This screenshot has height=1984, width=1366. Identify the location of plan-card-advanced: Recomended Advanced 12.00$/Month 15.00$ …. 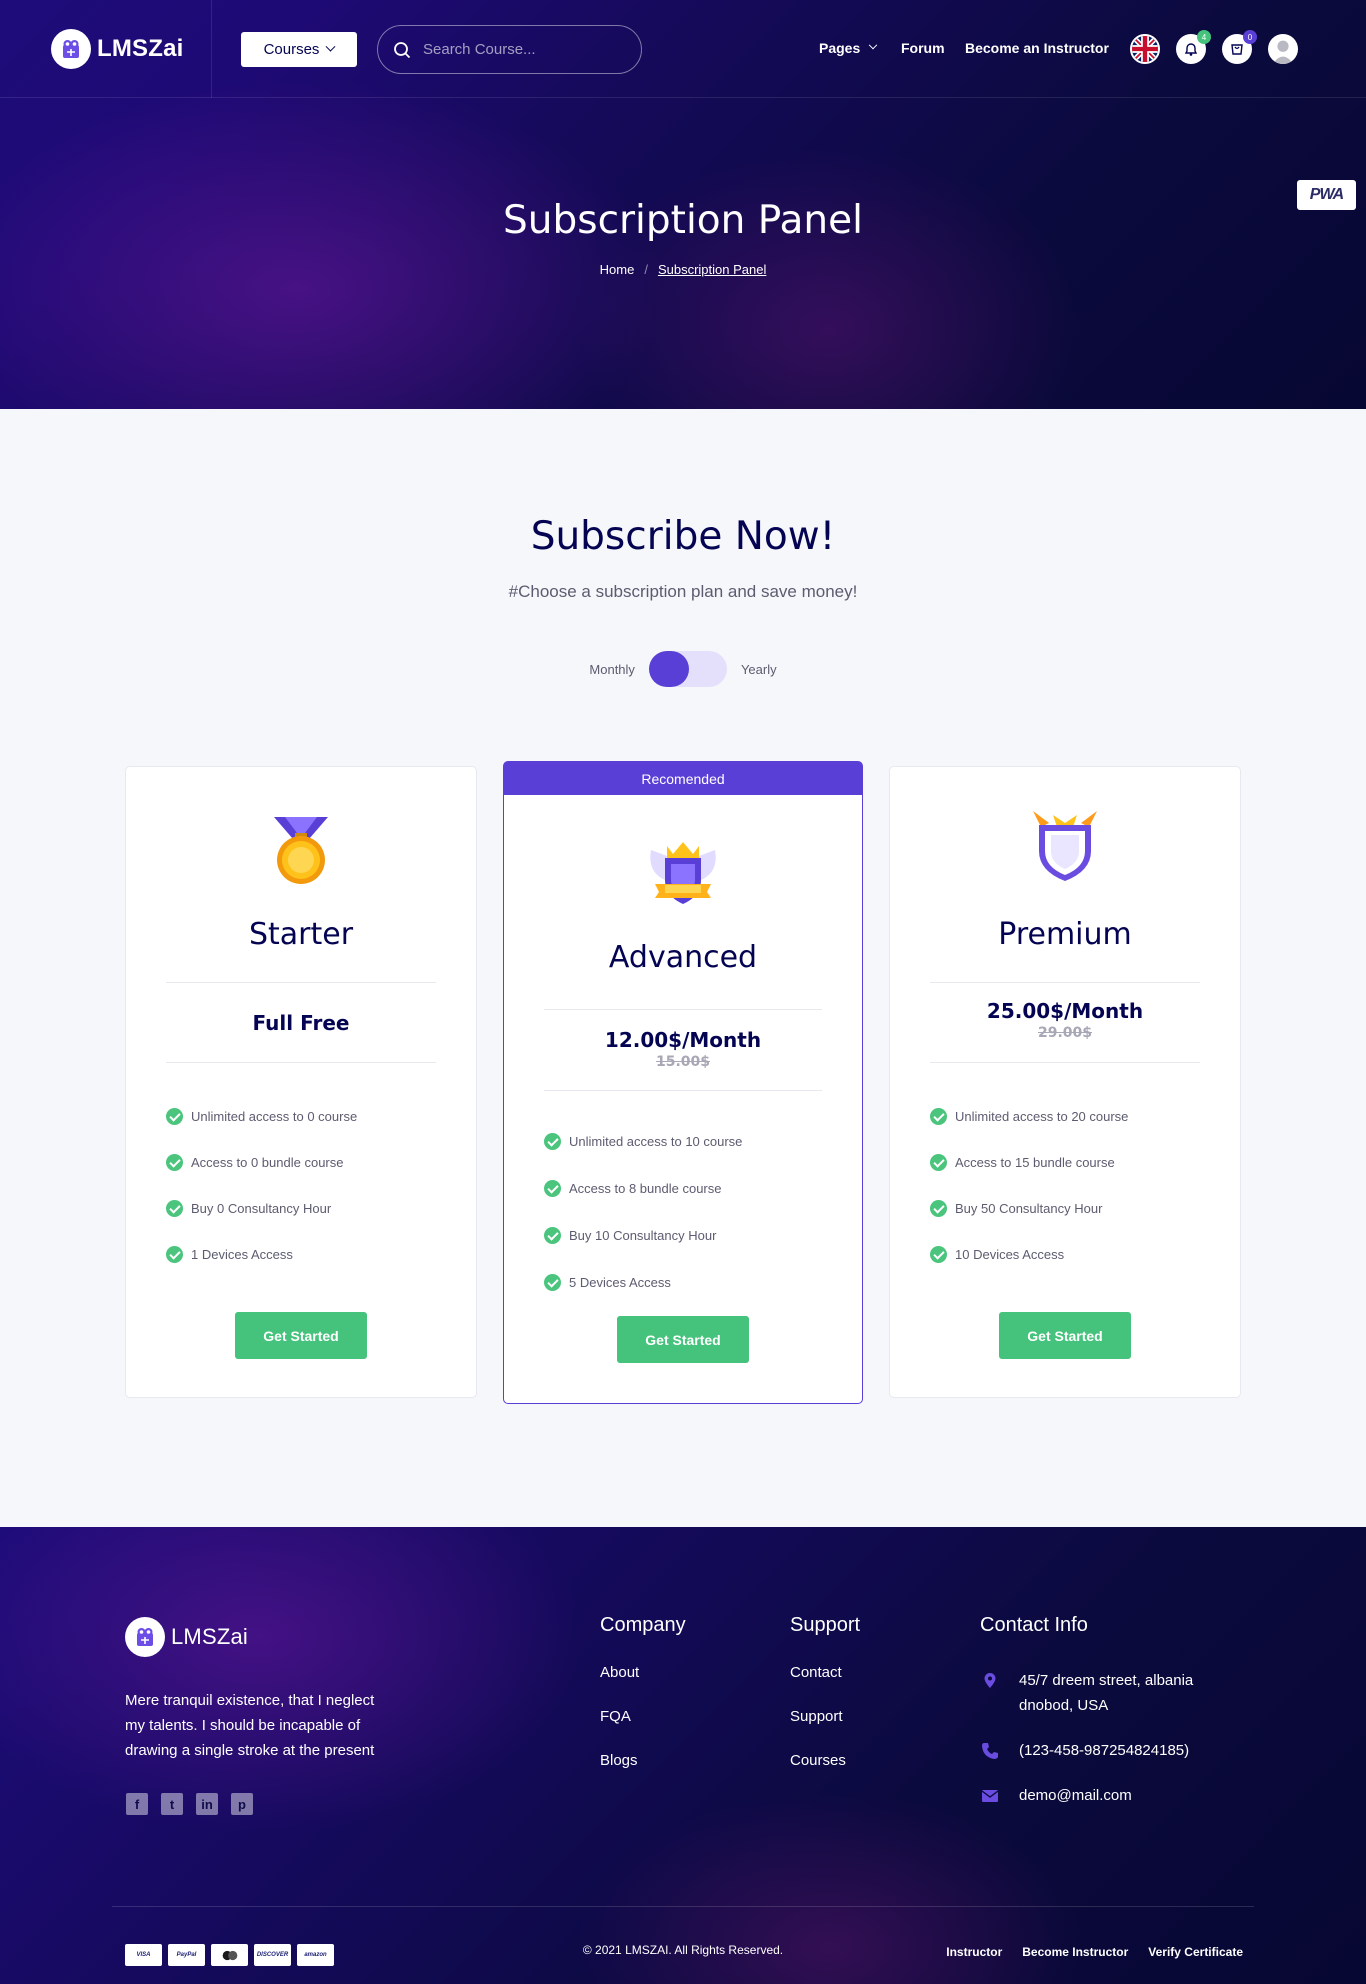
(683, 1082).